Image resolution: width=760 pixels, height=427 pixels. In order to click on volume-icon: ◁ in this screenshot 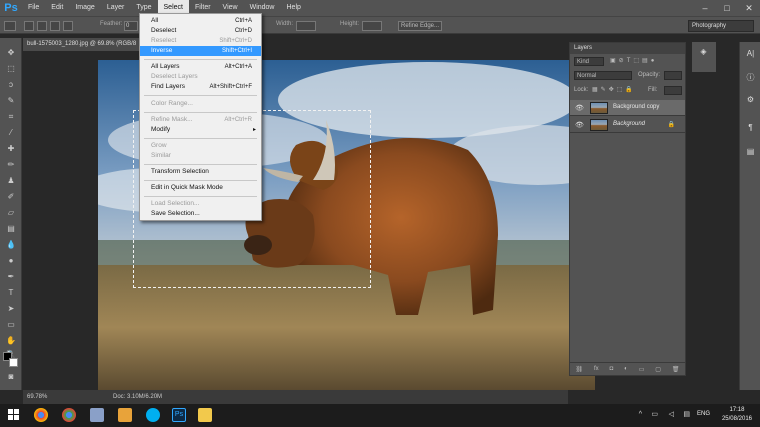, I will do `click(671, 414)`.